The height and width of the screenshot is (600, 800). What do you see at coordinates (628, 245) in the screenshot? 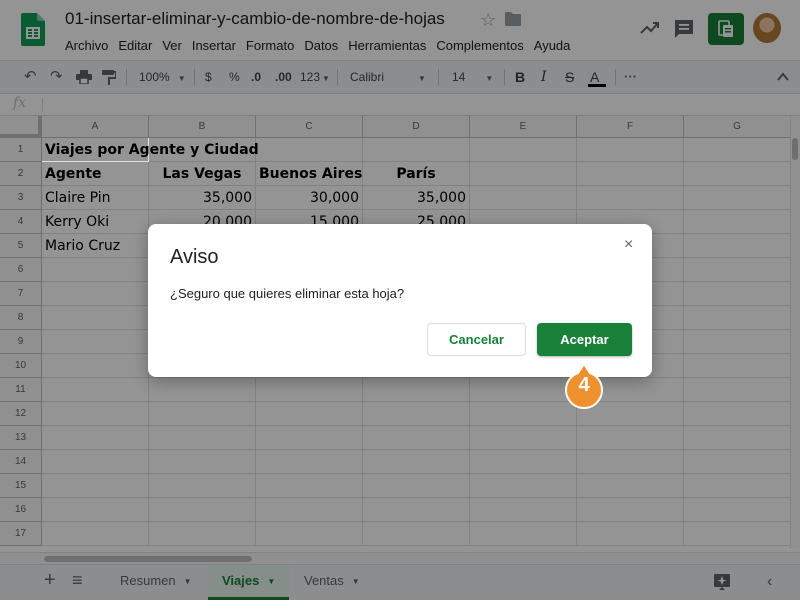
I see `close-icon: ×` at bounding box center [628, 245].